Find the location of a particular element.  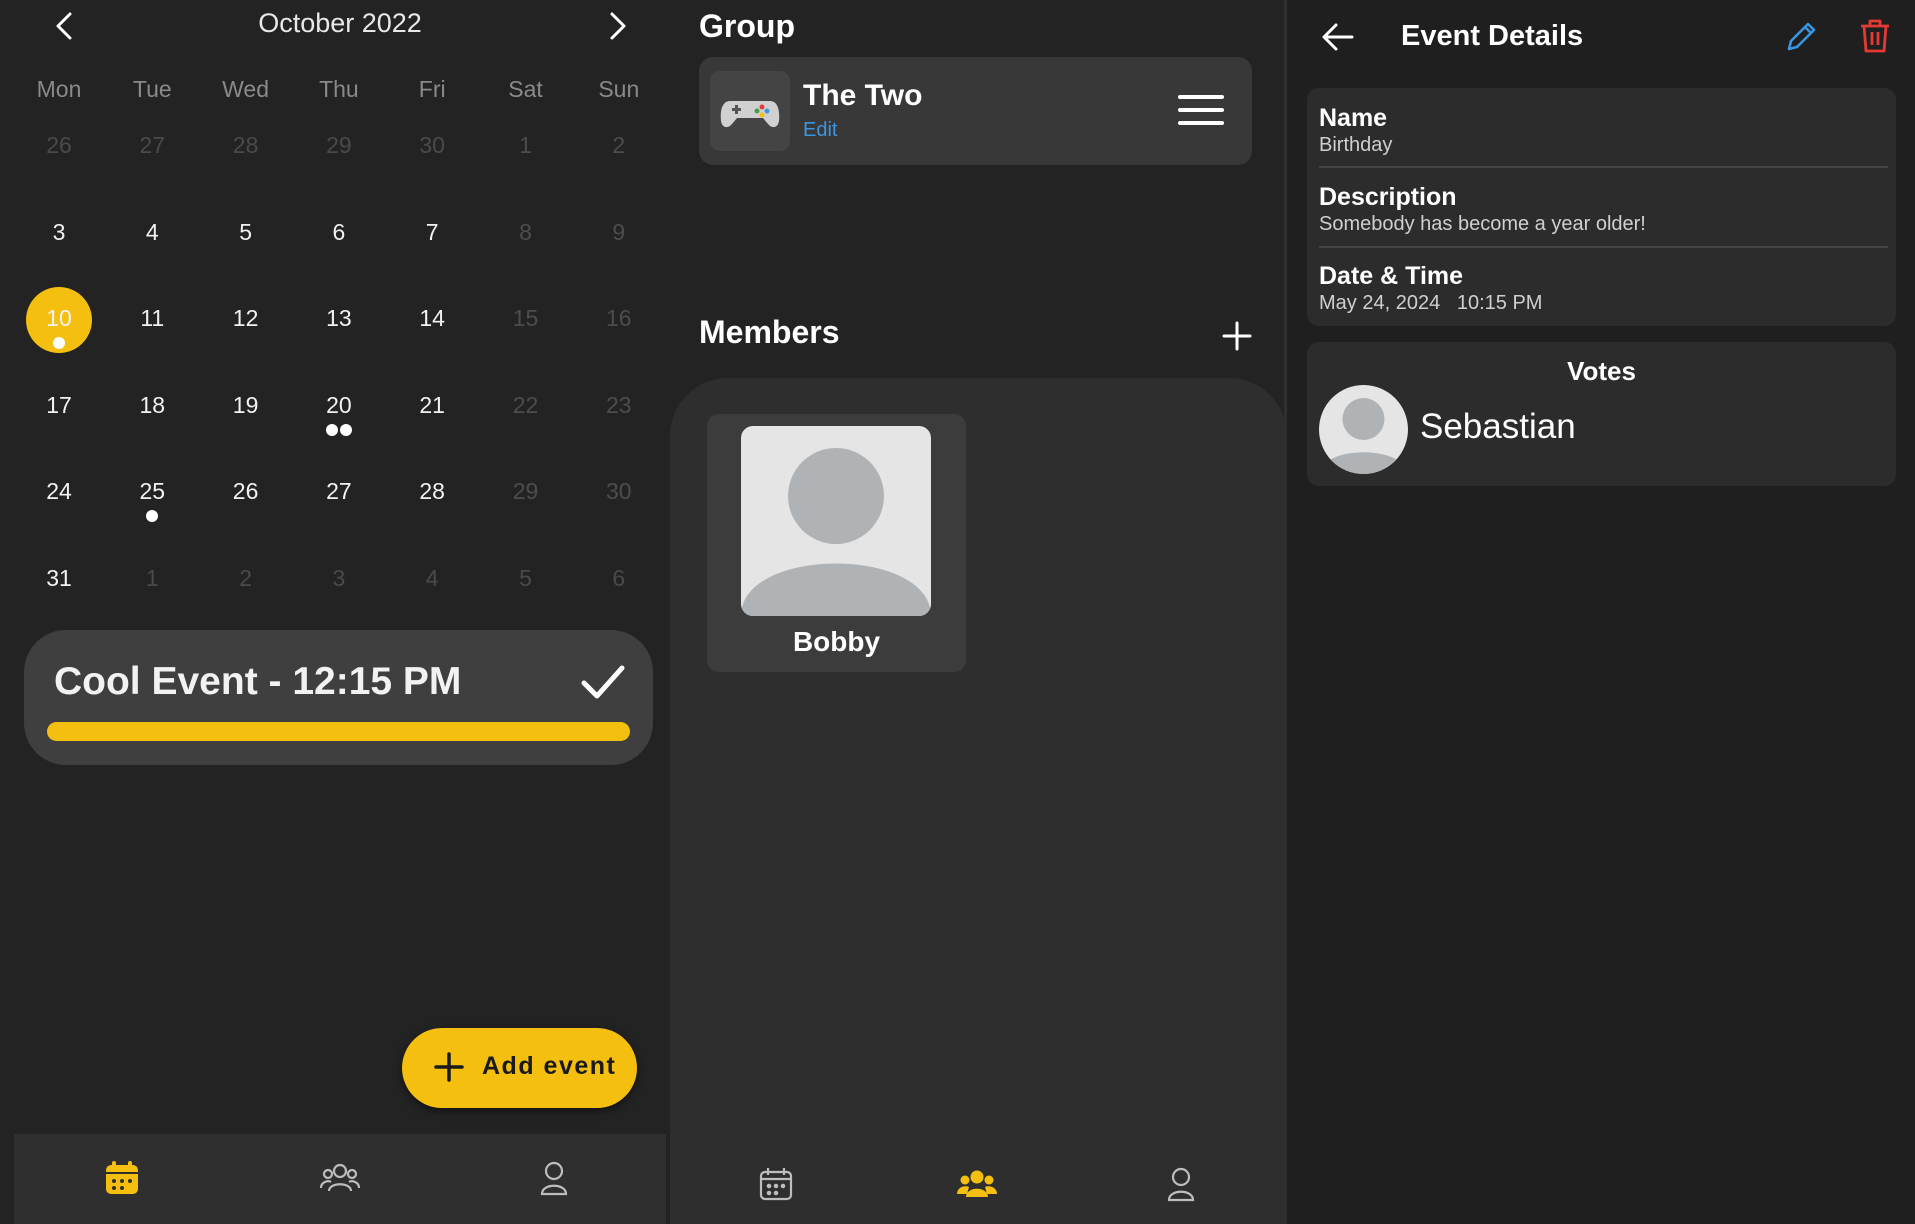

gamepad-icon is located at coordinates (750, 111).